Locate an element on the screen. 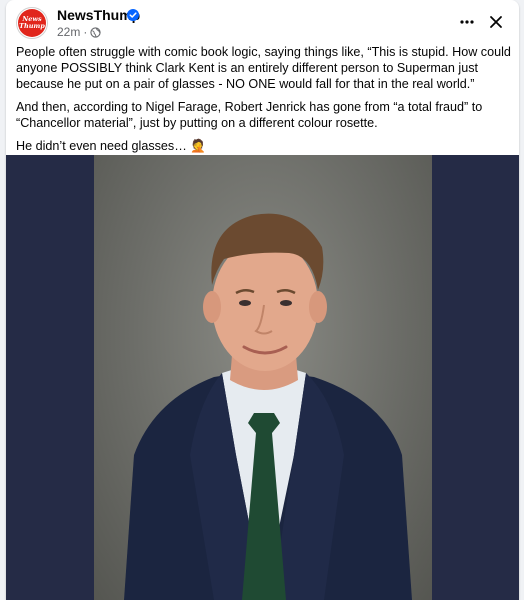  globe-icon is located at coordinates (95, 32).